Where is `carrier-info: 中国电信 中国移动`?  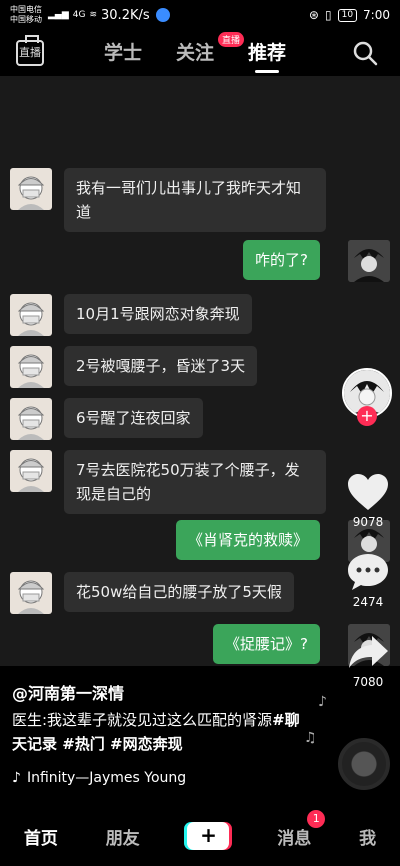
carrier-info: 中国电信 中国移动 is located at coordinates (26, 15).